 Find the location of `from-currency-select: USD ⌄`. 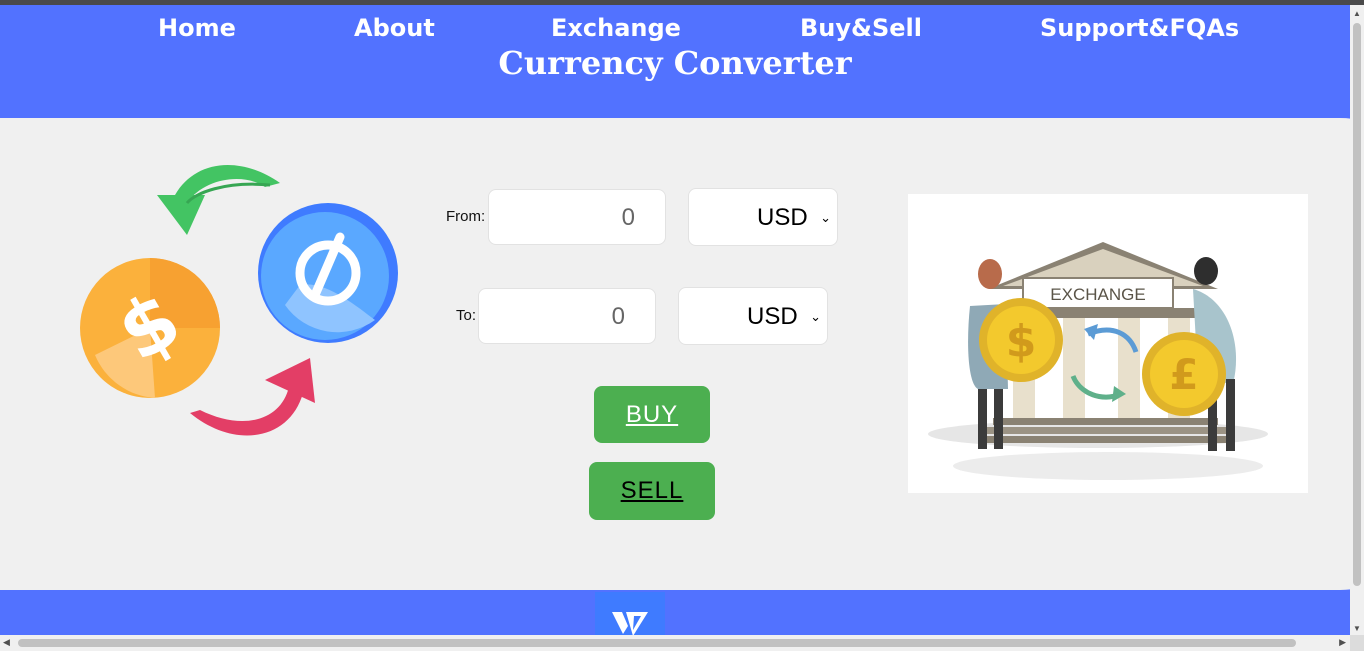

from-currency-select: USD ⌄ is located at coordinates (763, 217).